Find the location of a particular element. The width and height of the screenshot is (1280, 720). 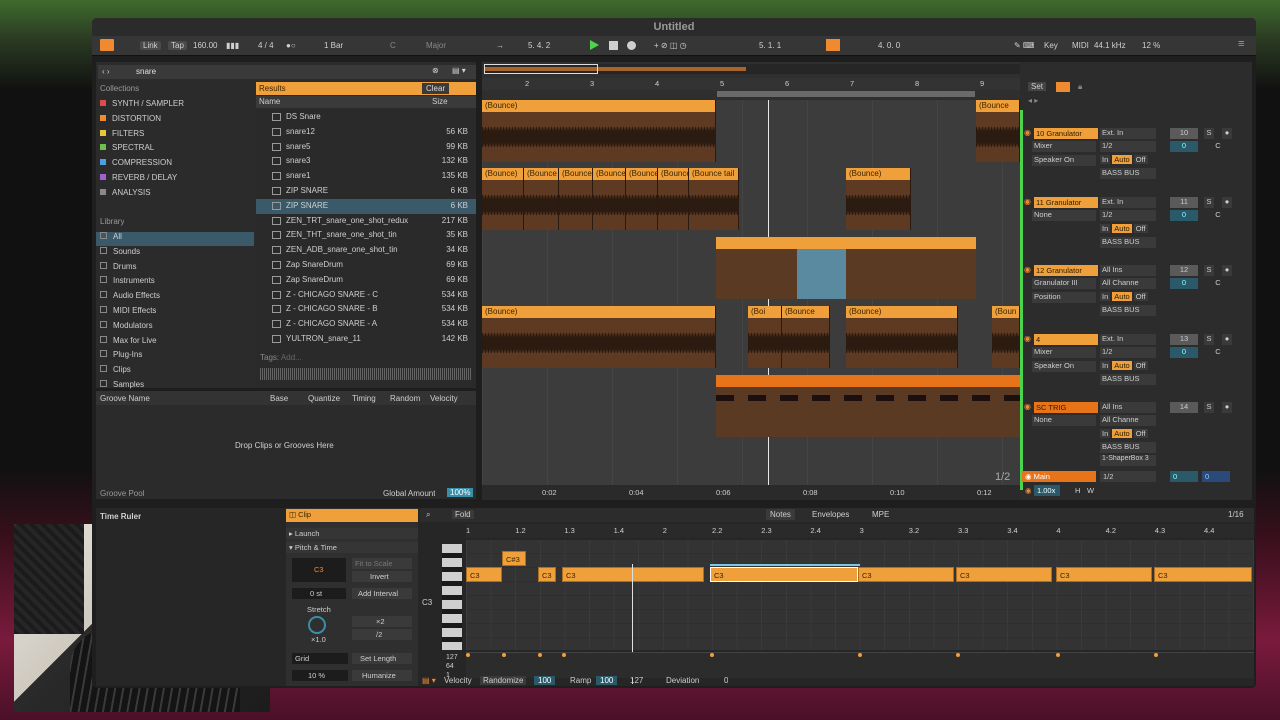

monitor-auto: Auto is located at coordinates (1122, 228).